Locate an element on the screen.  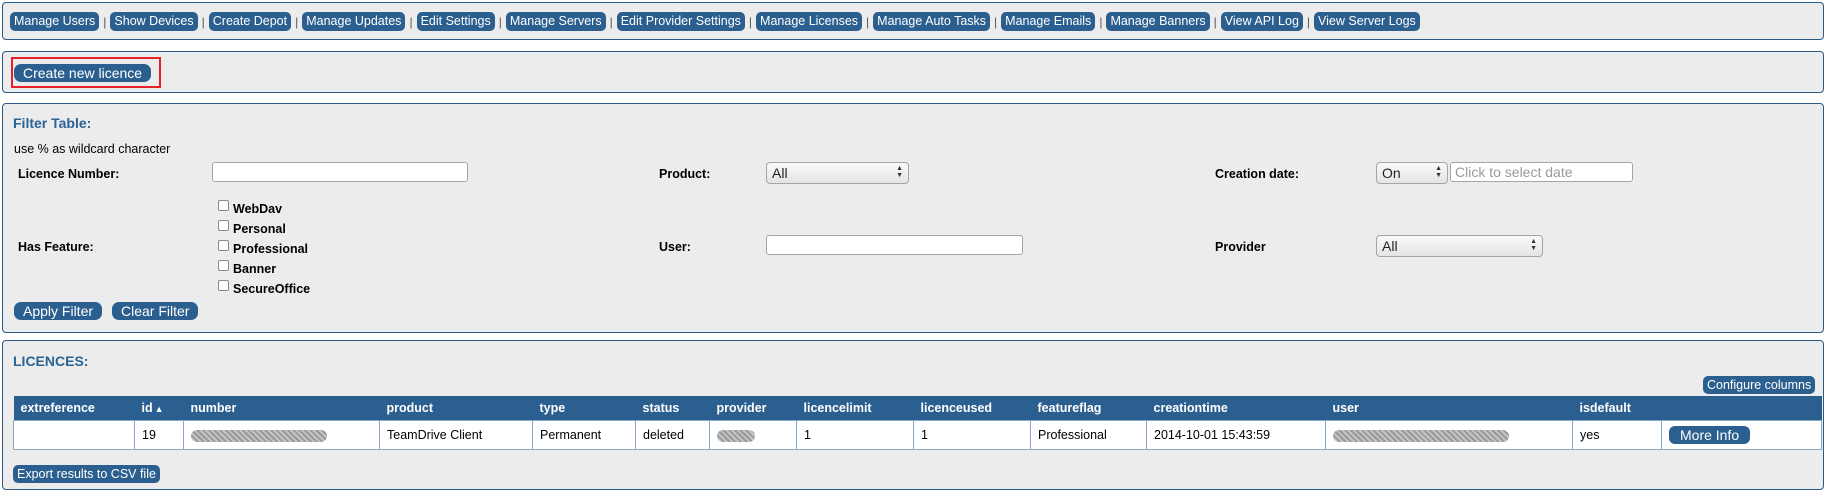
cell-status: deleted is located at coordinates (672, 435).